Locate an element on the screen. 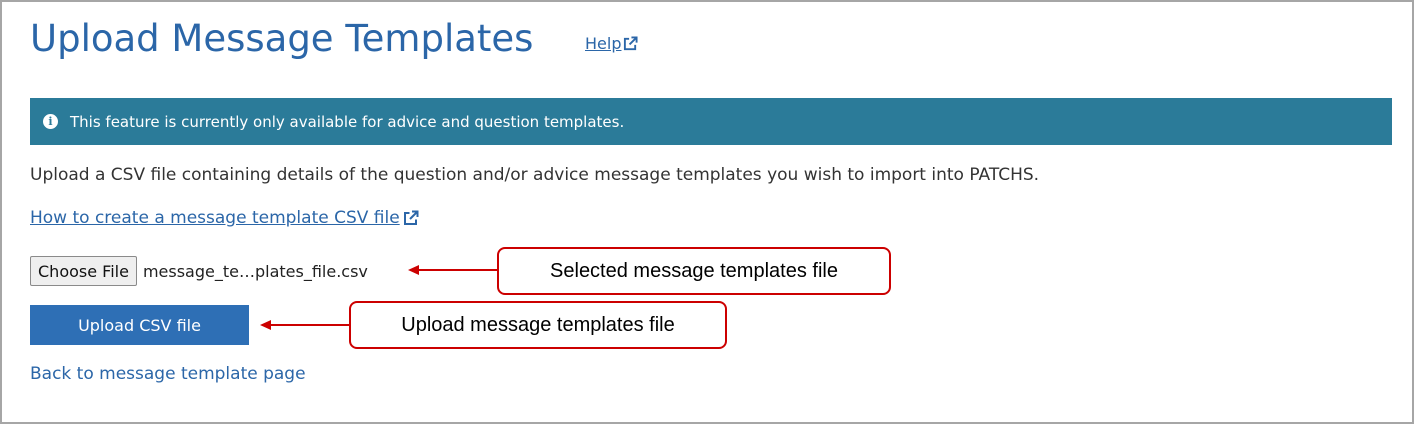  info-icon: i is located at coordinates (50, 121).